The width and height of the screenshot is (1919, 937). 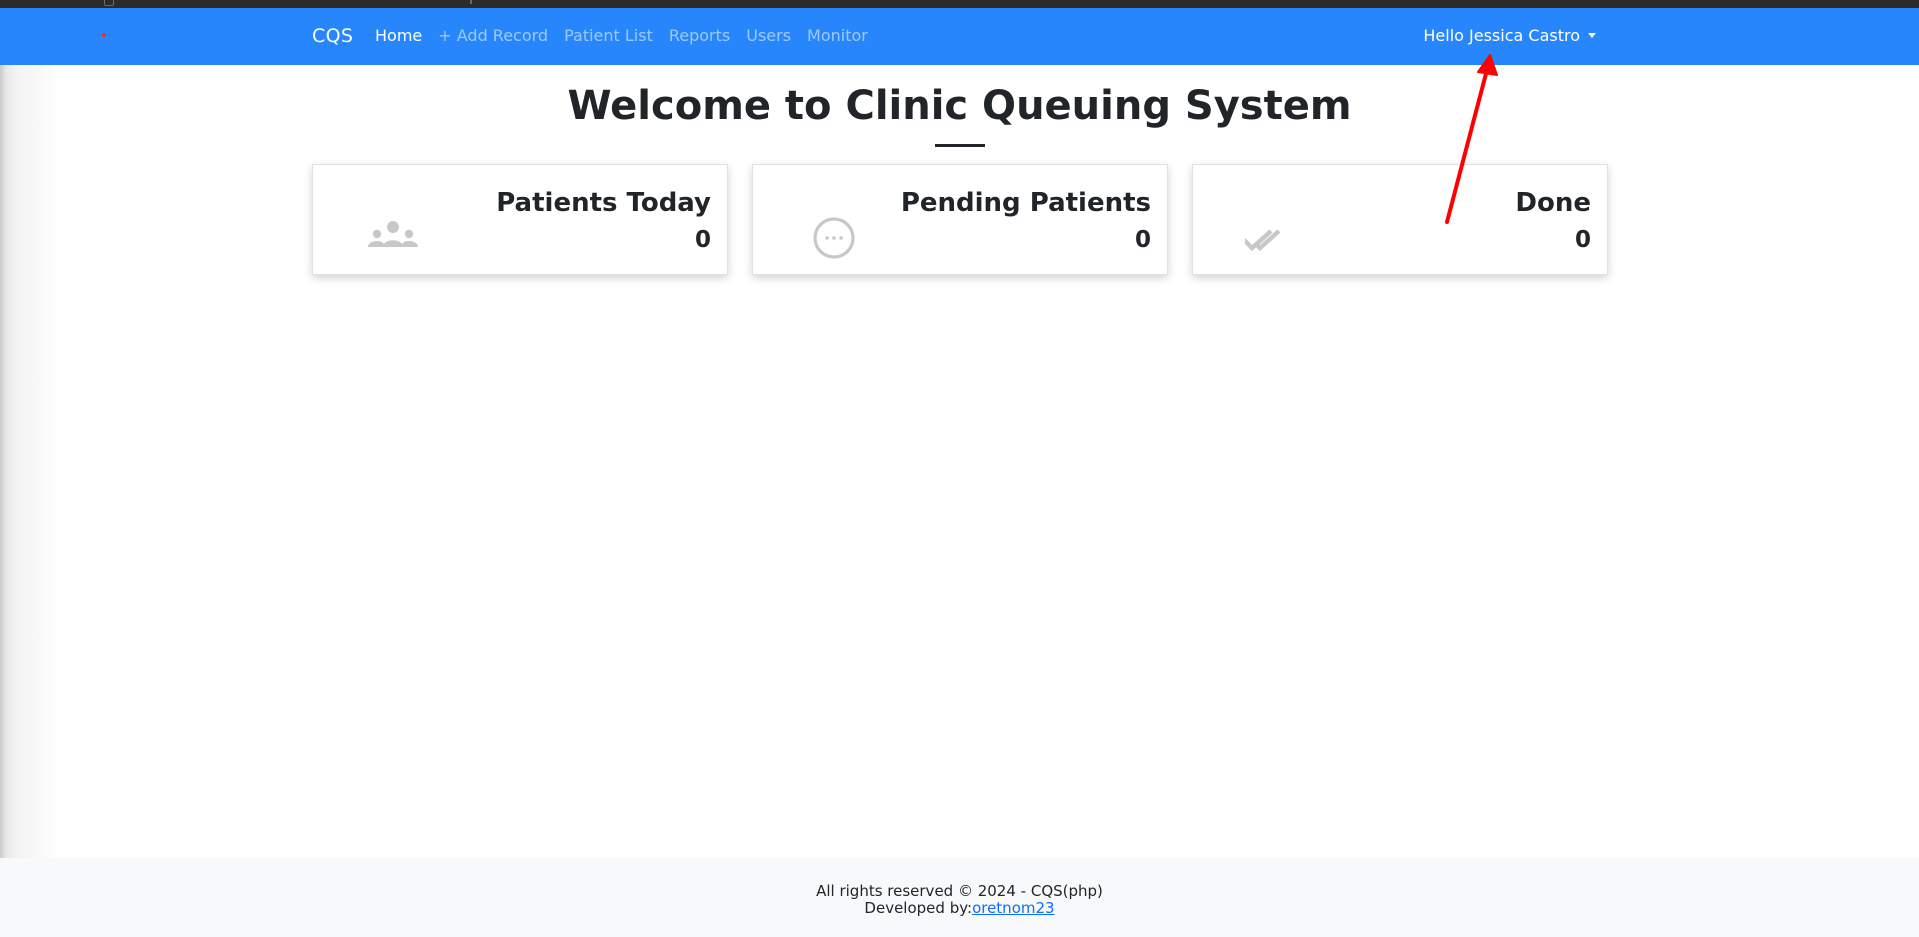 What do you see at coordinates (603, 203) in the screenshot?
I see `card-title: Patients Today` at bounding box center [603, 203].